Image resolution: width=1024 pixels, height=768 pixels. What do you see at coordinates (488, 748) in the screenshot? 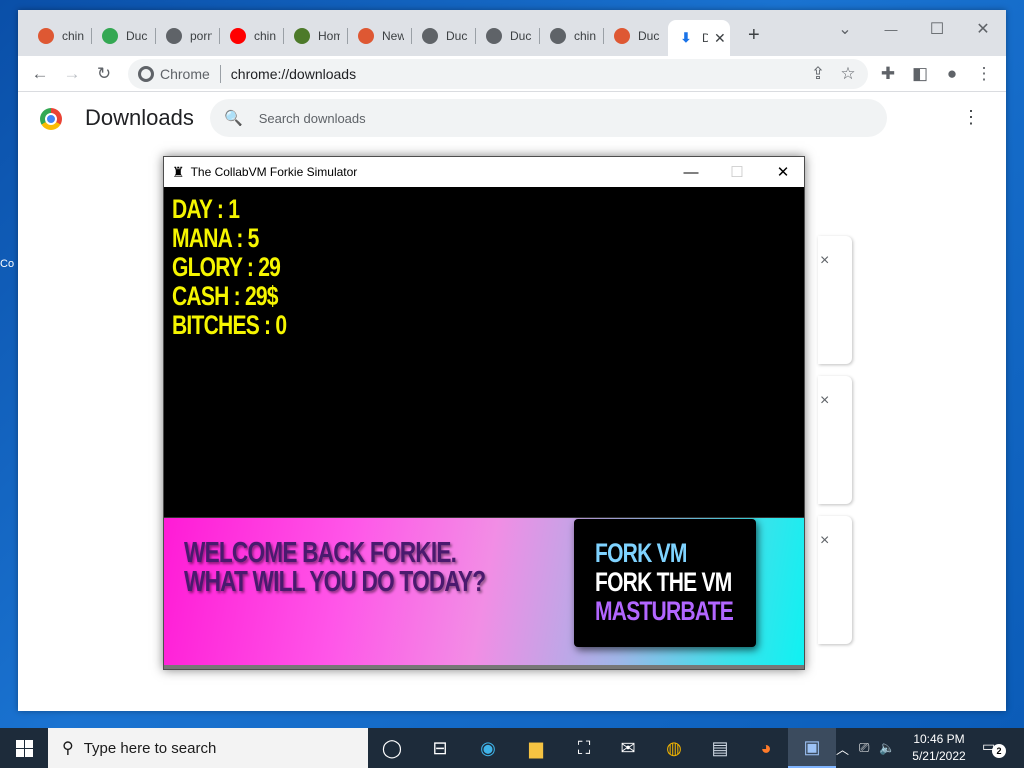
I see `edge-icon: ◉` at bounding box center [488, 748].